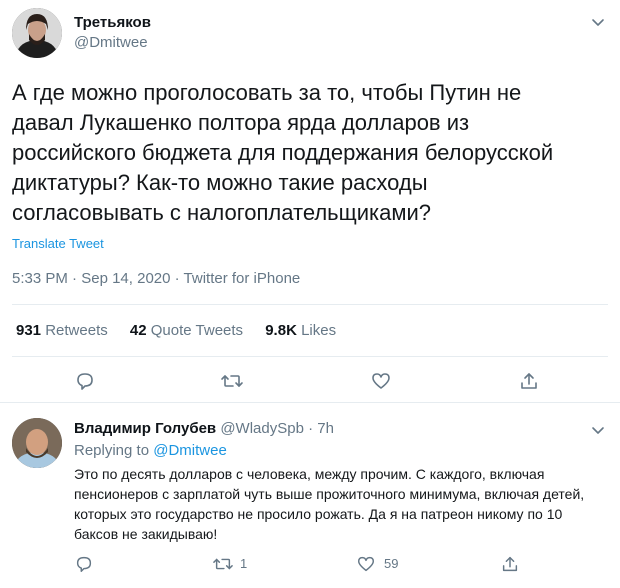  I want to click on translate-tweet-link: Translate Tweet, so click(58, 243).